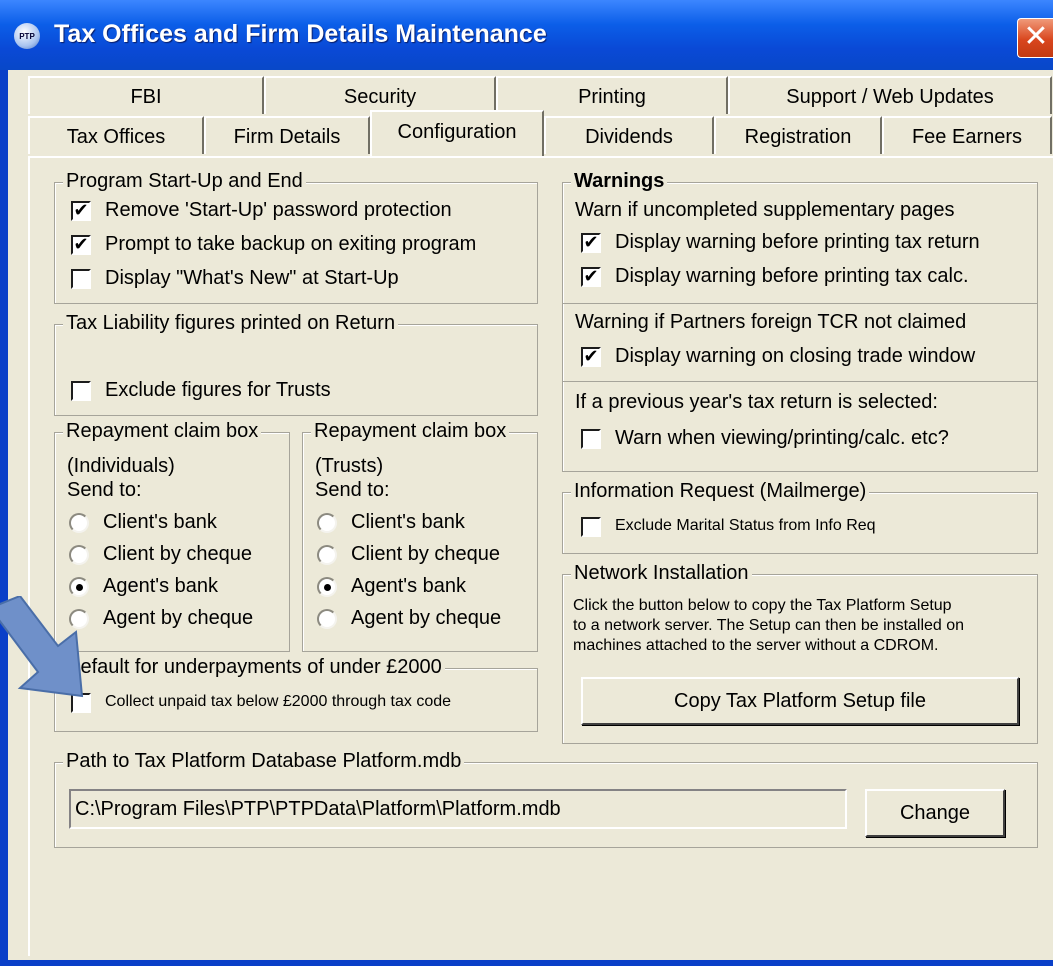 The height and width of the screenshot is (966, 1053). Describe the element at coordinates (81, 279) in the screenshot. I see `whats-new-checkbox` at that location.